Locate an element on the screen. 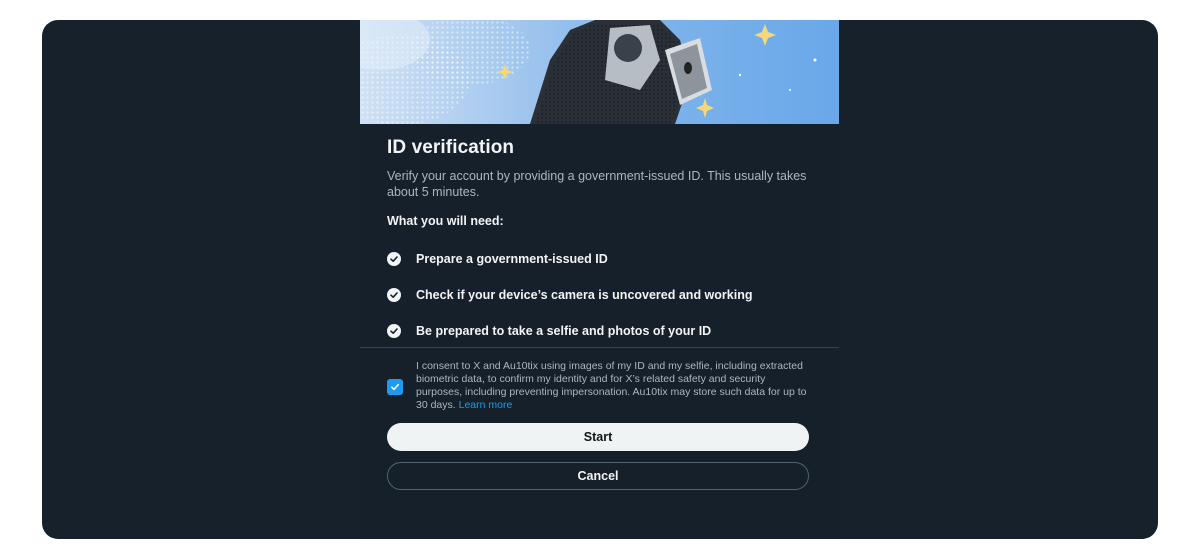 The width and height of the screenshot is (1200, 559). requirement-label: Prepare a government-issued ID is located at coordinates (512, 259).